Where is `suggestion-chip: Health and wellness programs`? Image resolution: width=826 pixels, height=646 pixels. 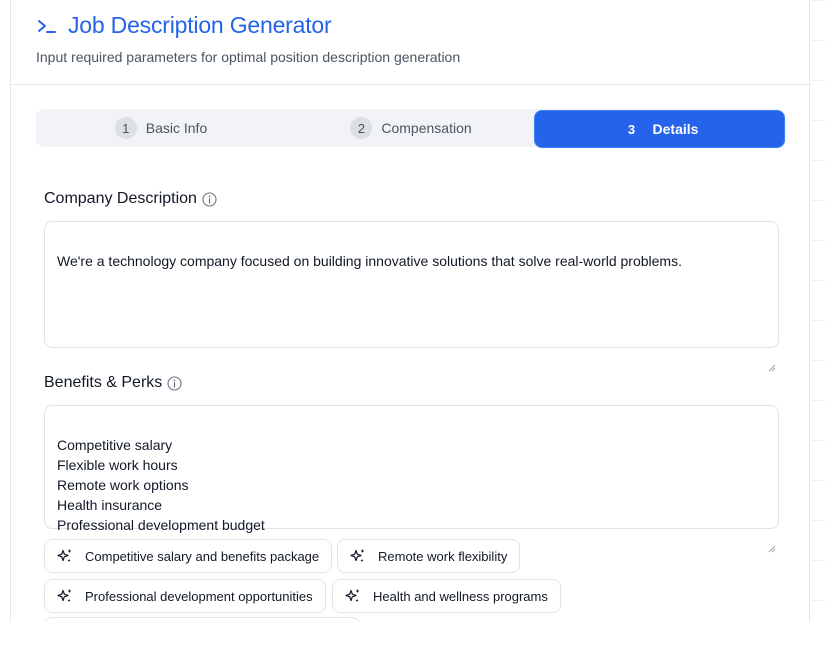 suggestion-chip: Health and wellness programs is located at coordinates (446, 596).